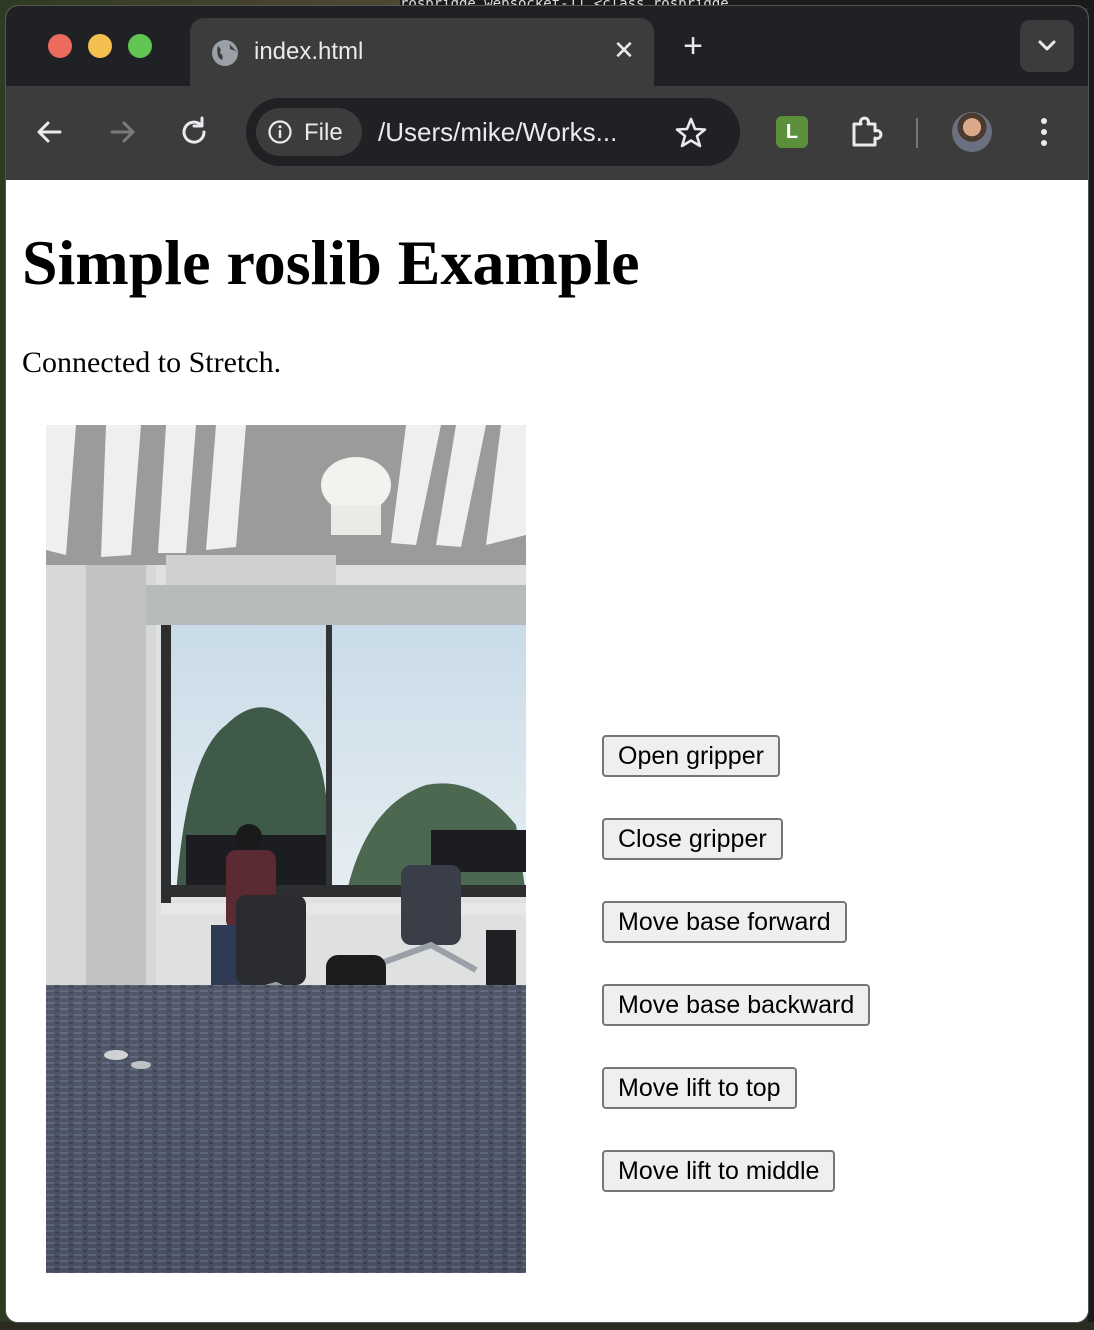  What do you see at coordinates (1044, 132) in the screenshot?
I see `more-menu-icon` at bounding box center [1044, 132].